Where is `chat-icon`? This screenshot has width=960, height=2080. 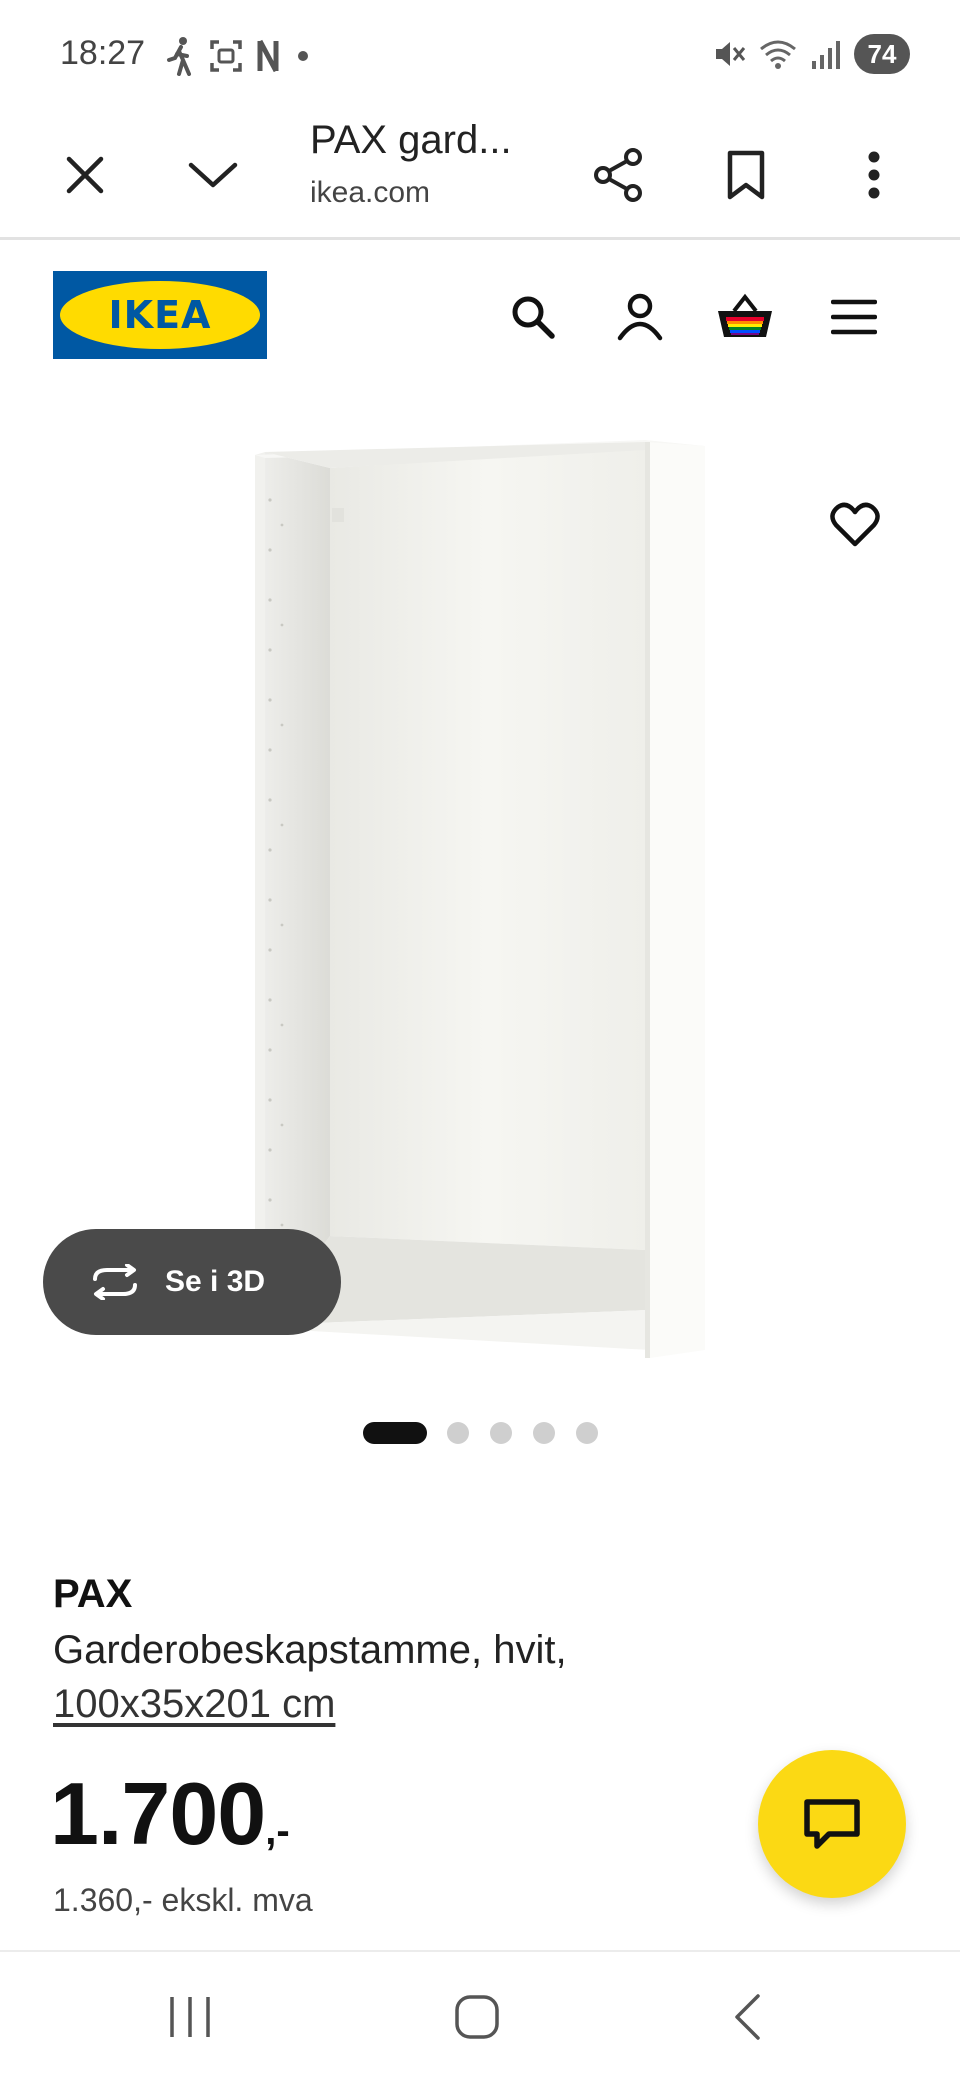 chat-icon is located at coordinates (832, 1824).